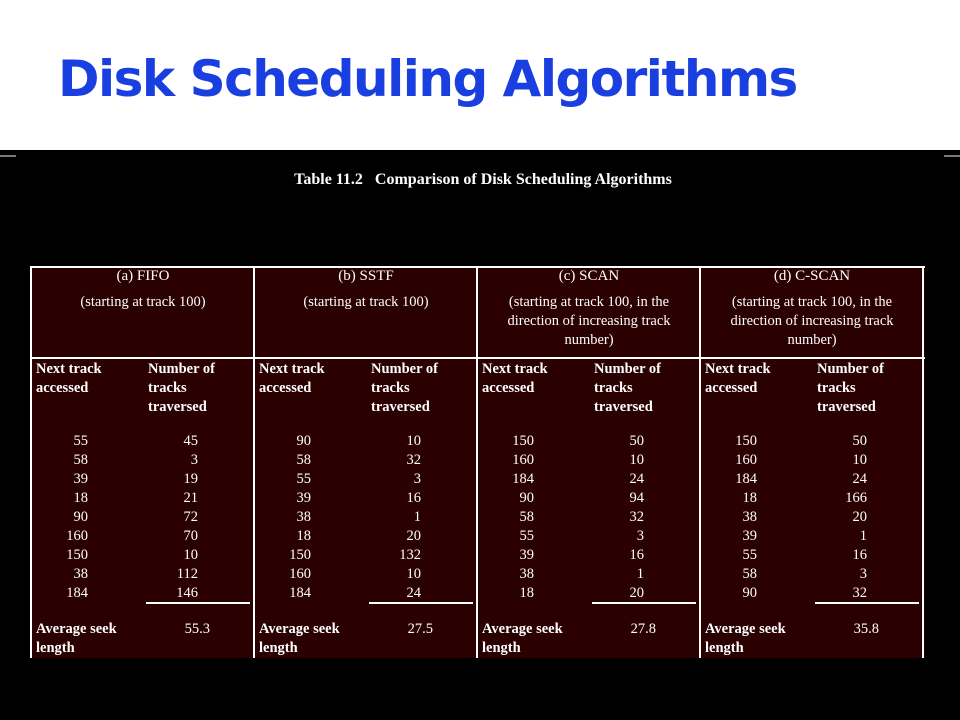 This screenshot has width=960, height=720. I want to click on right-corner-tick, so click(952, 156).